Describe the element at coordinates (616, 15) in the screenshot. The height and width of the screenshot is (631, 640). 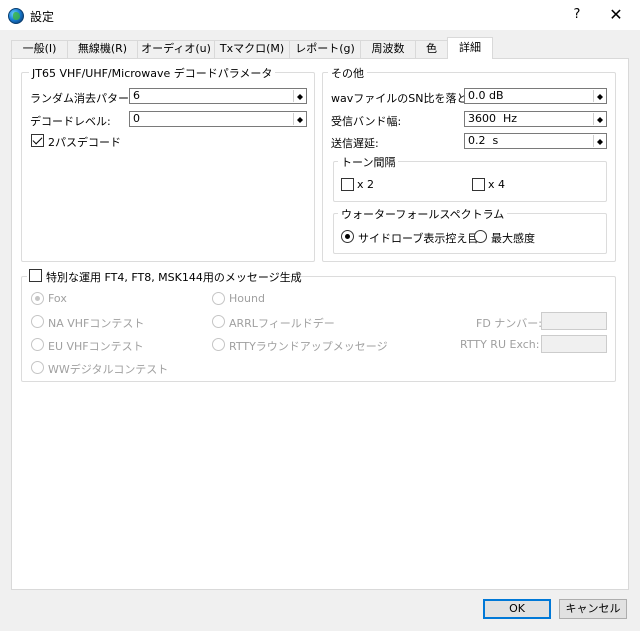
I see `close-button: ✕` at that location.